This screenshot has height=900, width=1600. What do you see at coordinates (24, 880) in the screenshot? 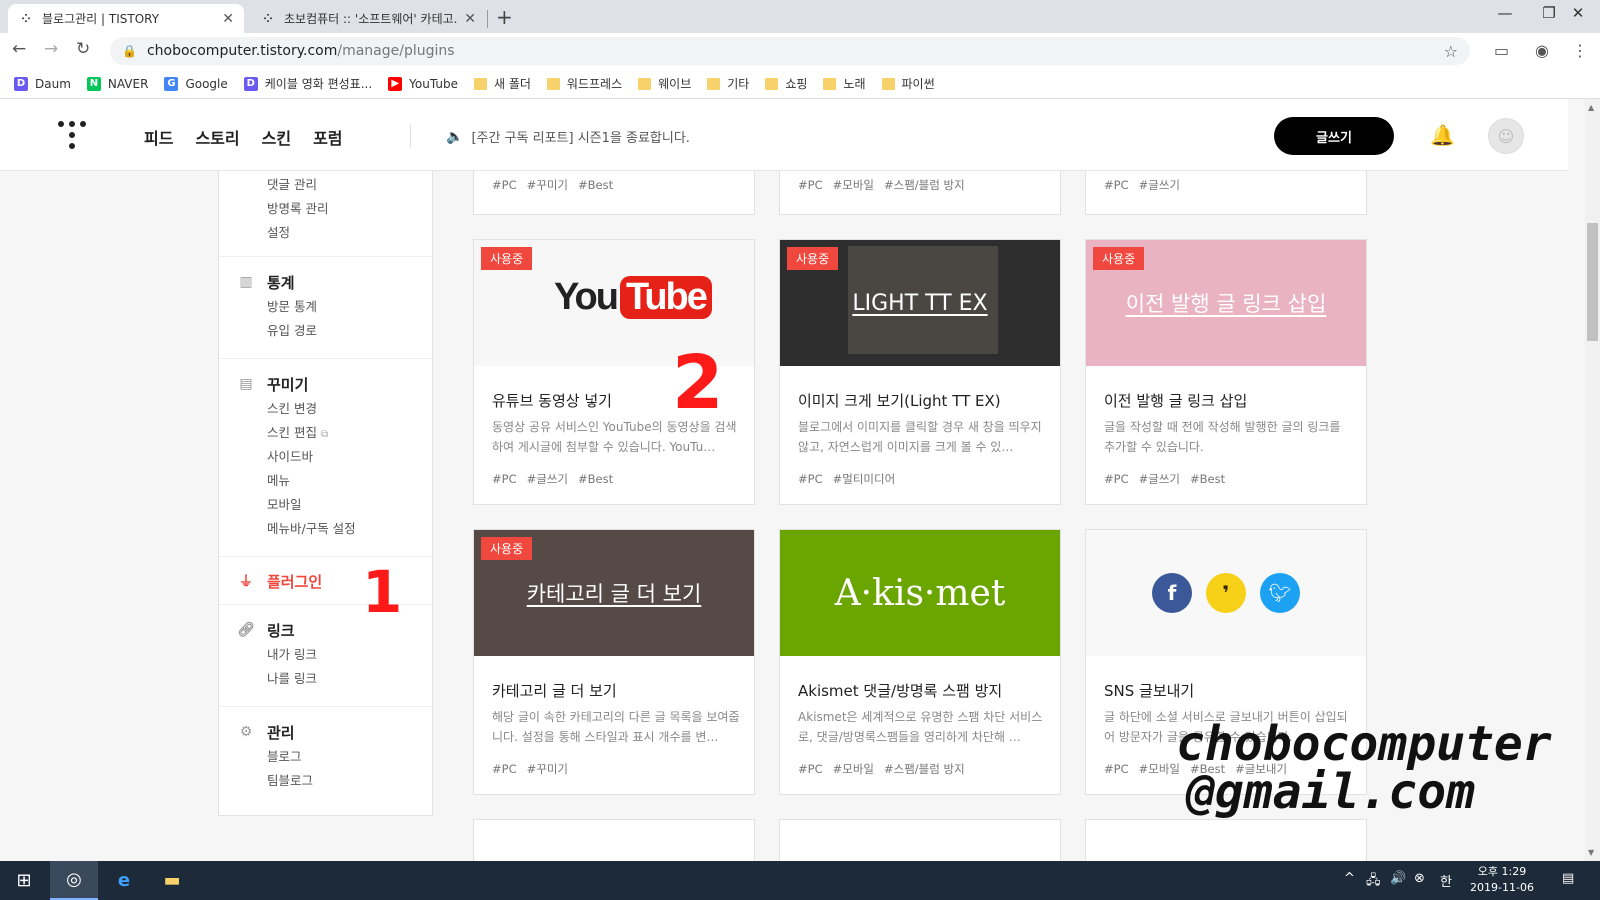
I see `windows-start-icon: ⊞` at bounding box center [24, 880].